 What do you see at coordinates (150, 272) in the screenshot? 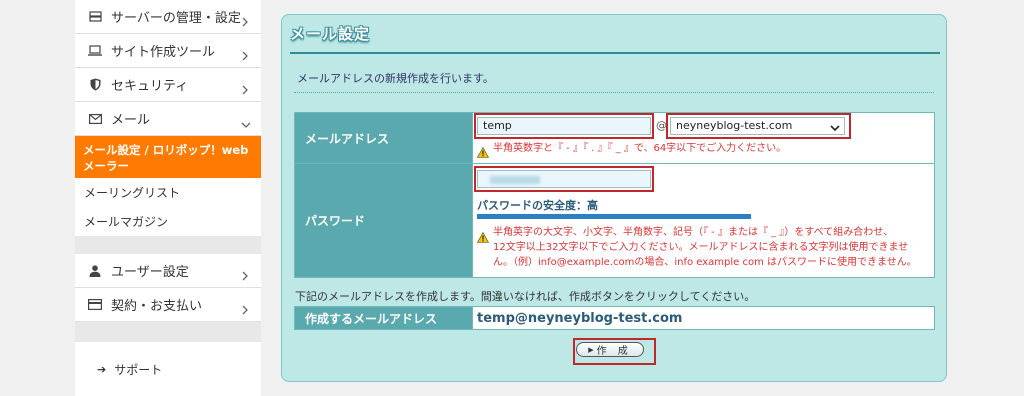
I see `sidebar-item-label: ユーザー設定` at bounding box center [150, 272].